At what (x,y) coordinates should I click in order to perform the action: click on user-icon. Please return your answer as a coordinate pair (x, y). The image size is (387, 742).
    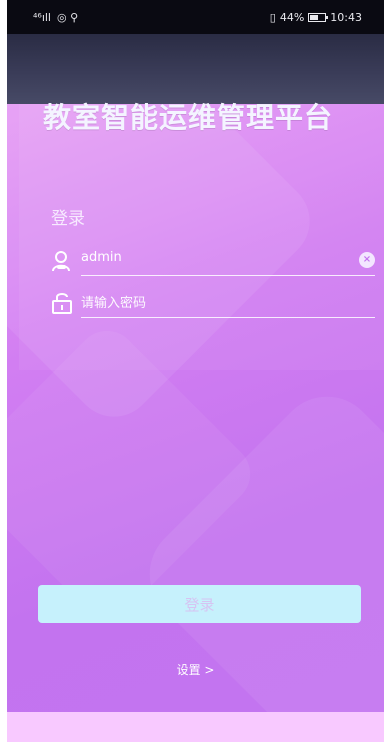
    Looking at the image, I should click on (62, 261).